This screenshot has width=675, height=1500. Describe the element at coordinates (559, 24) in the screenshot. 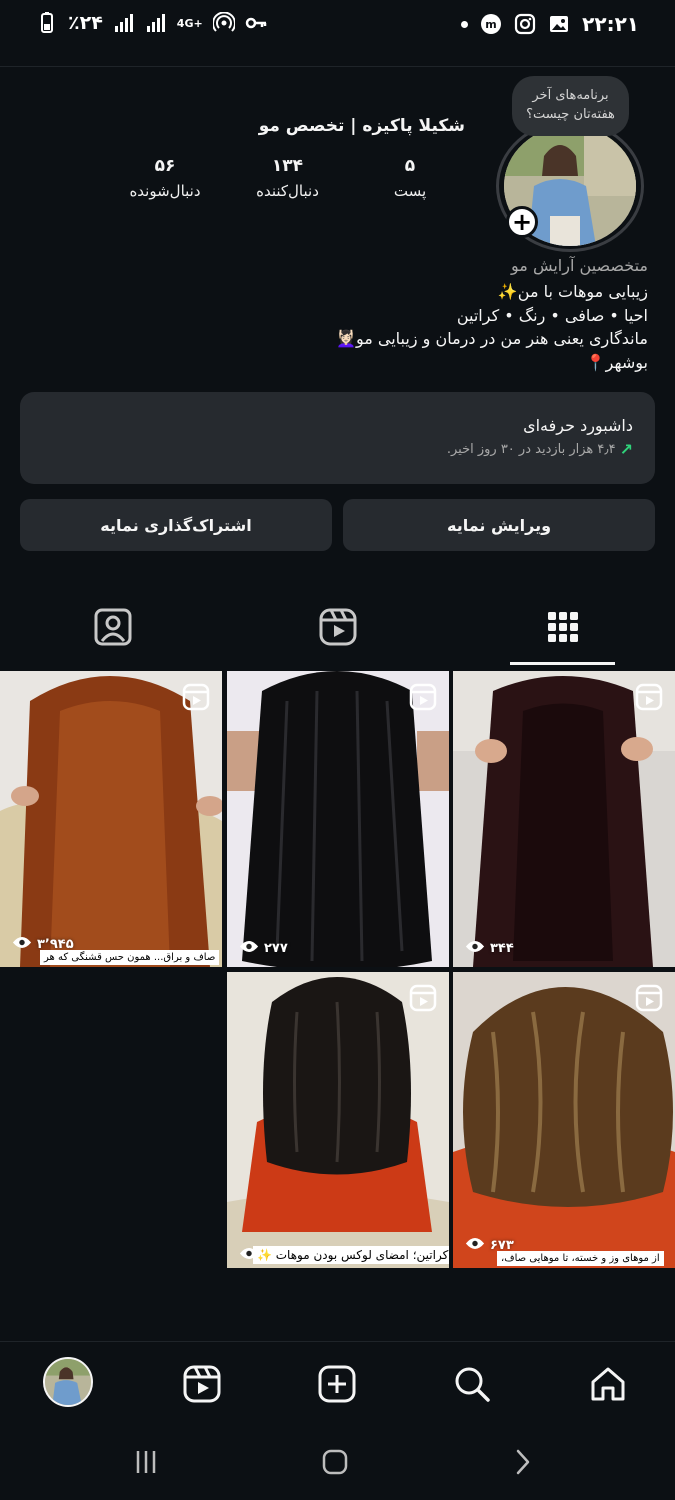

I see `gallery-icon` at that location.